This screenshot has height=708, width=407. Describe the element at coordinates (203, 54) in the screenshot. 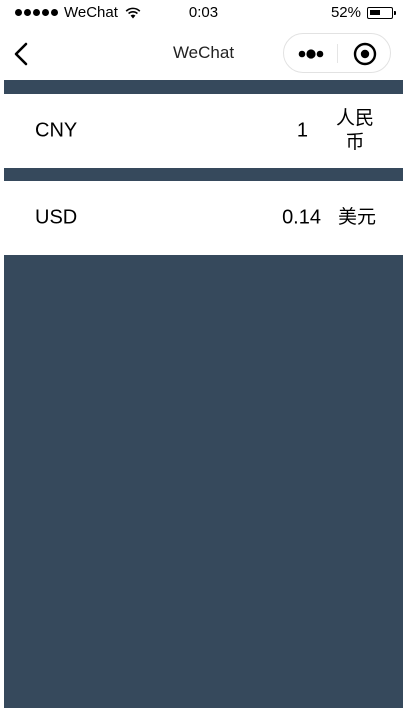

I see `nav-bar: WeChat` at that location.